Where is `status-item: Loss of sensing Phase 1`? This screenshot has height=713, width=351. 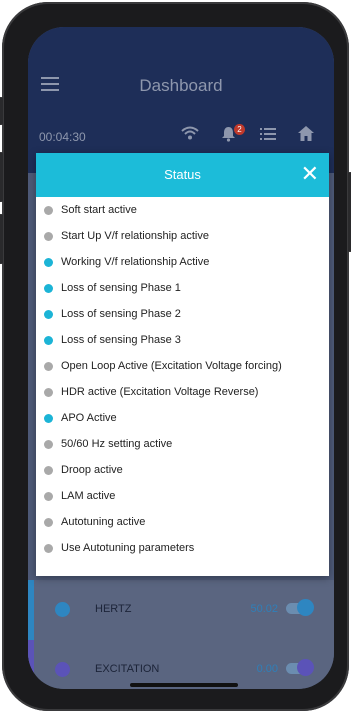
status-item: Loss of sensing Phase 1 is located at coordinates (182, 288).